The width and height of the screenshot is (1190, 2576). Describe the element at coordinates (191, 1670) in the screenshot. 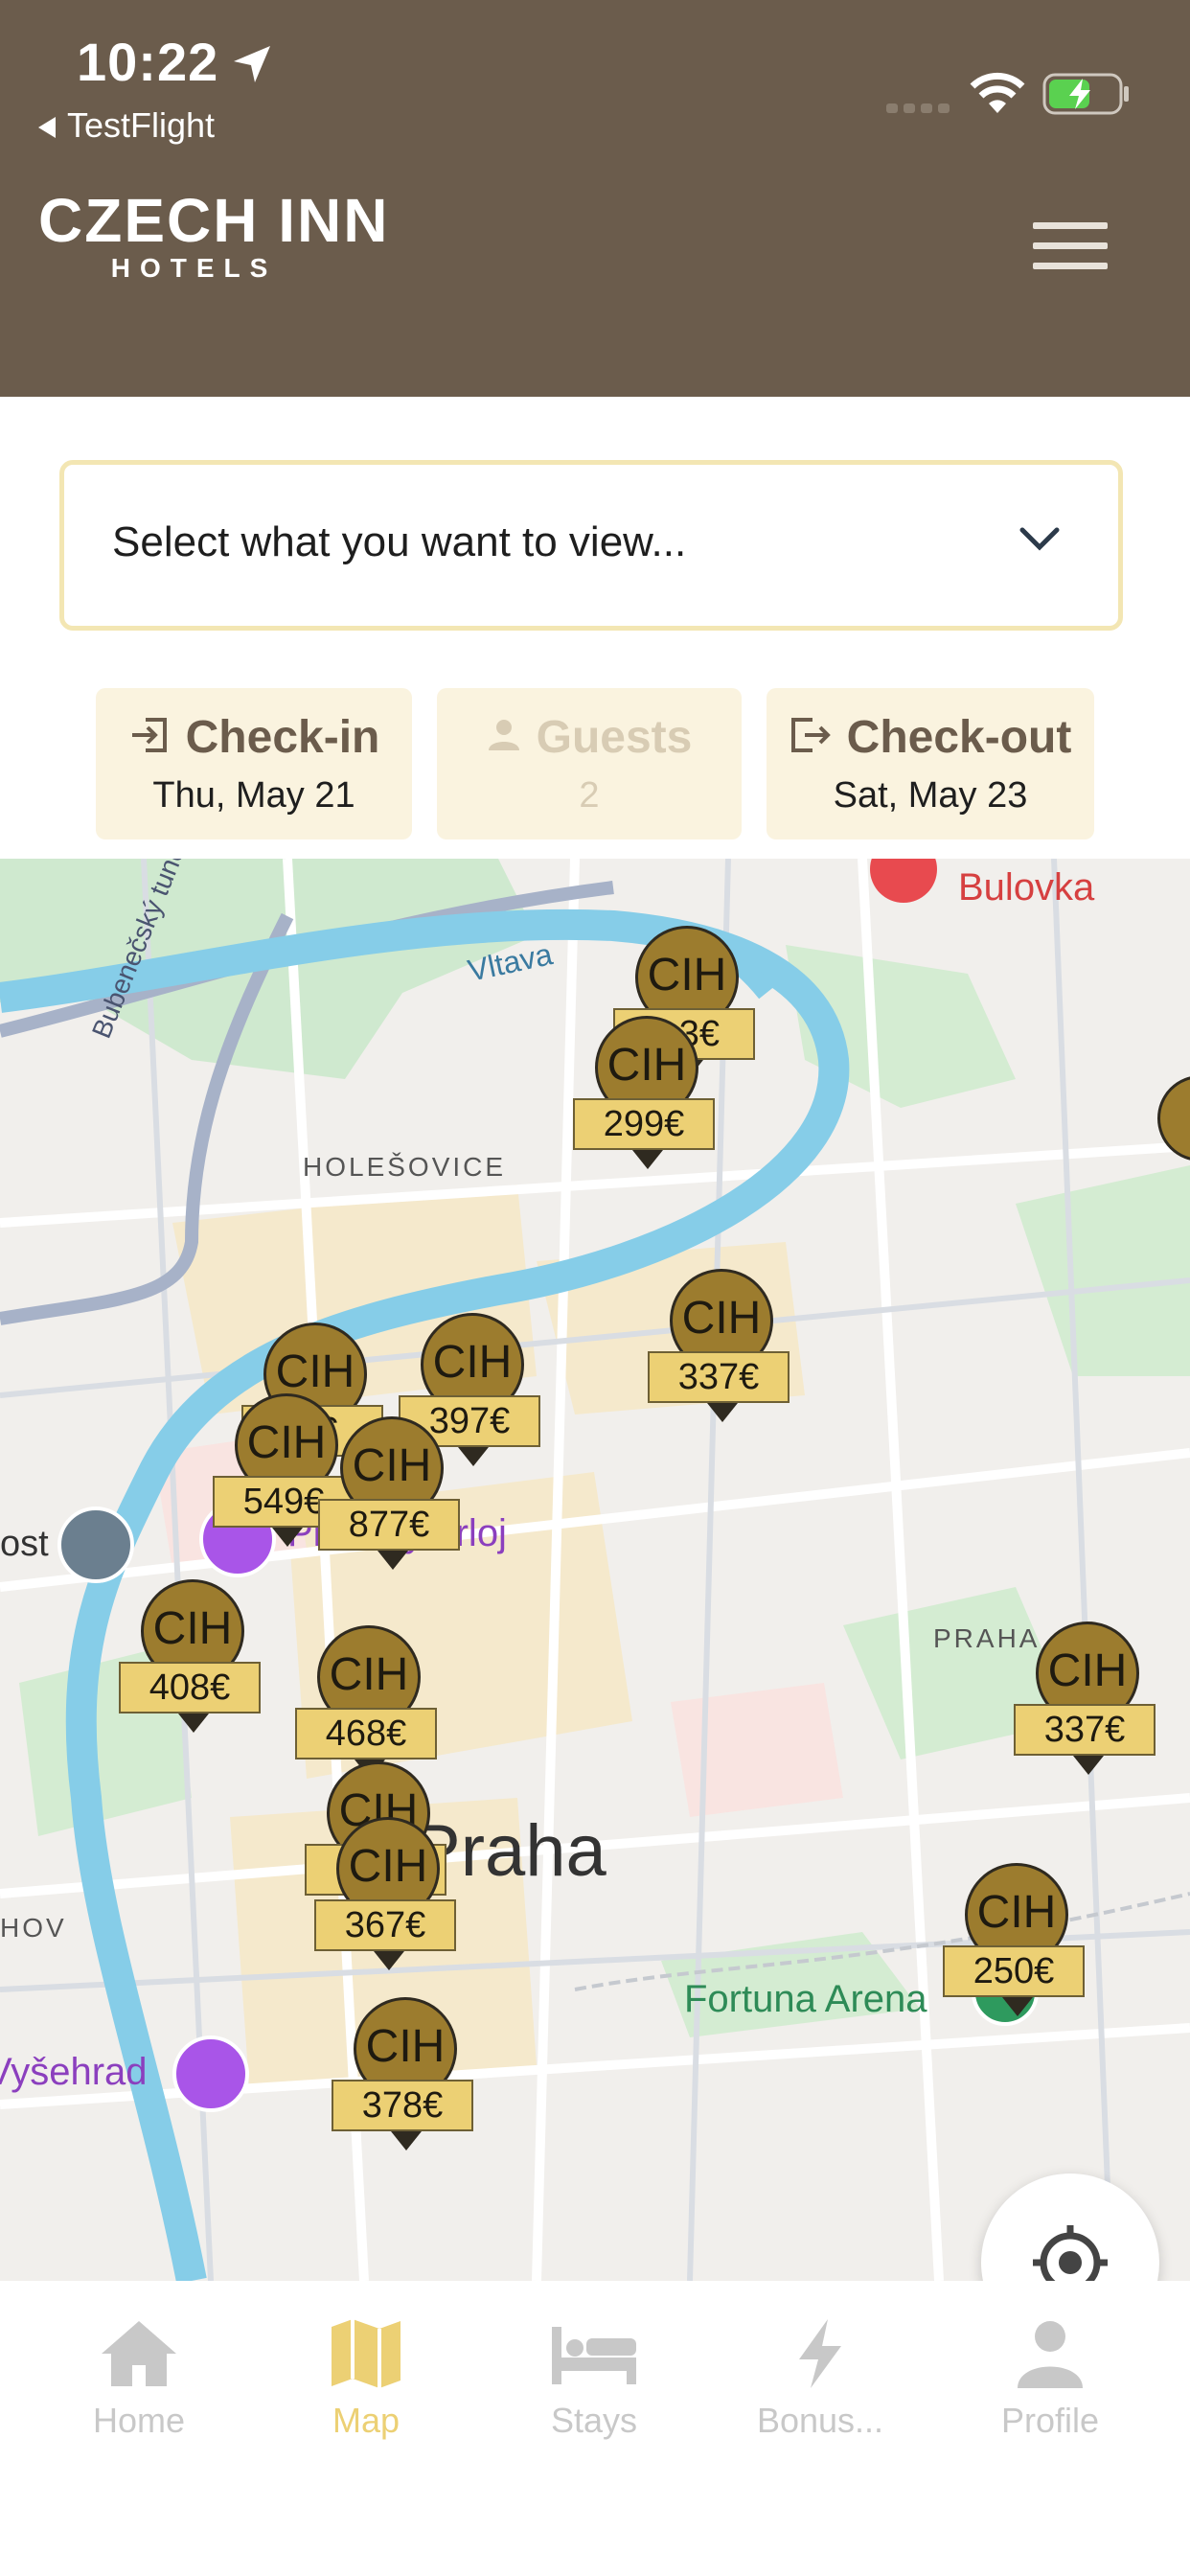

I see `hotel-pin: CIH 408€` at that location.